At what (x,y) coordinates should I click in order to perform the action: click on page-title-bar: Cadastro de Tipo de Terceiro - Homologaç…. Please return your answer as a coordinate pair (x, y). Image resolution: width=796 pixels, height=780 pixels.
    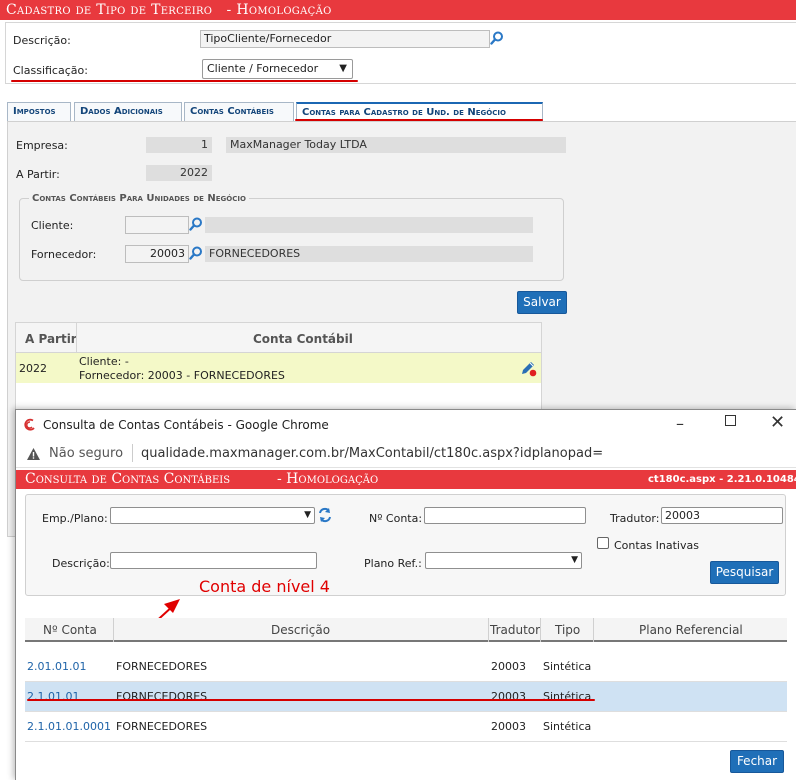
    Looking at the image, I should click on (398, 10).